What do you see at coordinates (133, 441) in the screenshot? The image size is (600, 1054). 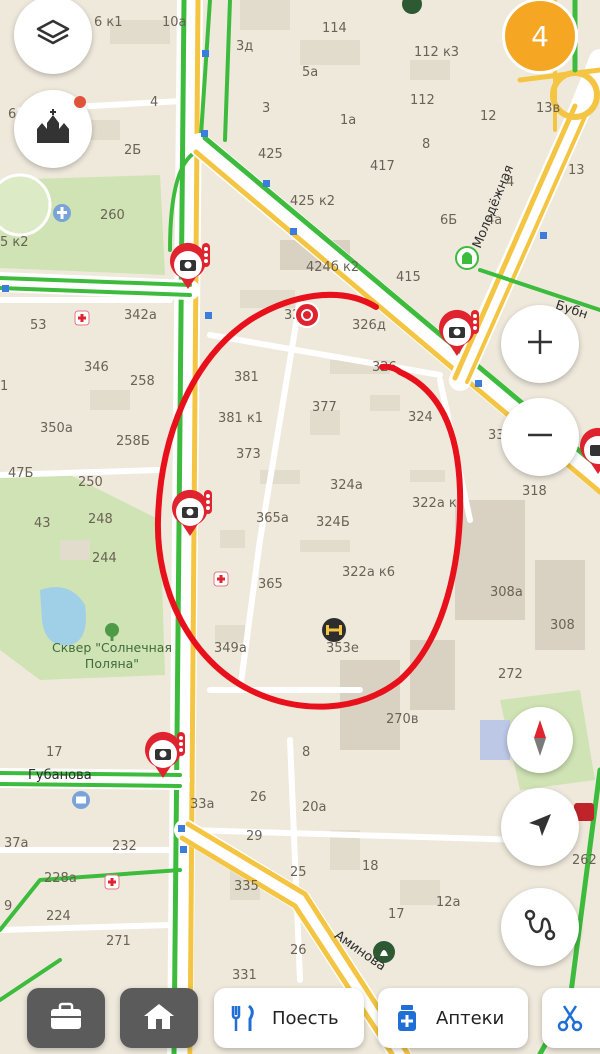 I see `label-258b: 258Б` at bounding box center [133, 441].